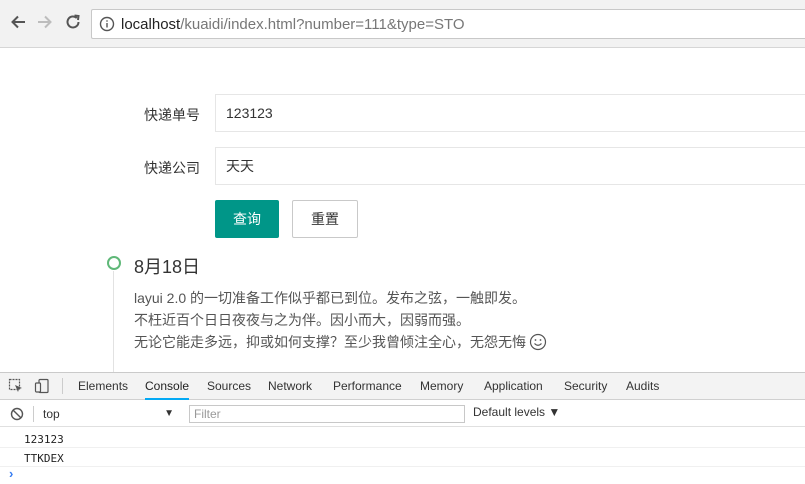 Image resolution: width=805 pixels, height=484 pixels. I want to click on timeline-axis, so click(113, 321).